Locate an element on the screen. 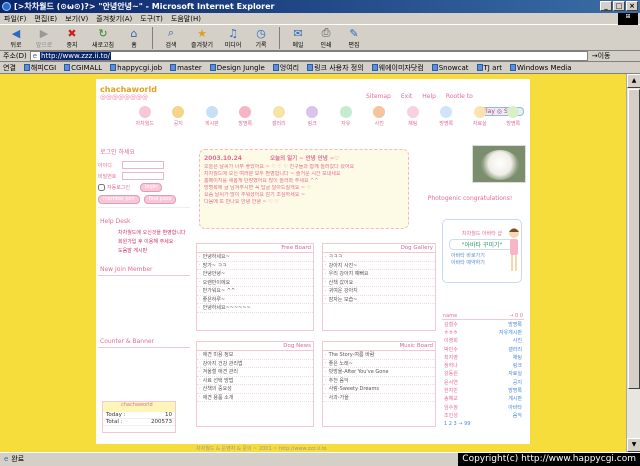 The image size is (640, 466). link-item: 엉여리 is located at coordinates (285, 68).